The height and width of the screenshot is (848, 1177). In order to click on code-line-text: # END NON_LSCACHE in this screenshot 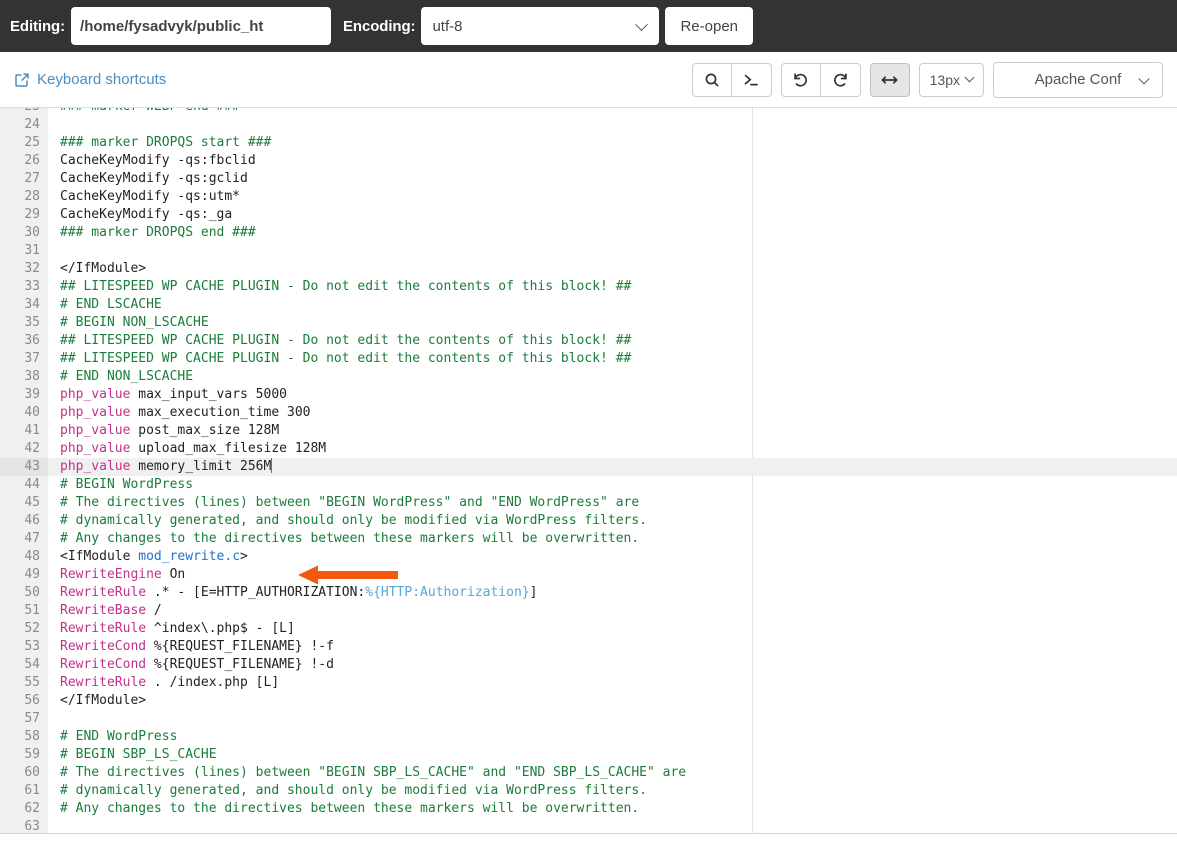, I will do `click(120, 377)`.